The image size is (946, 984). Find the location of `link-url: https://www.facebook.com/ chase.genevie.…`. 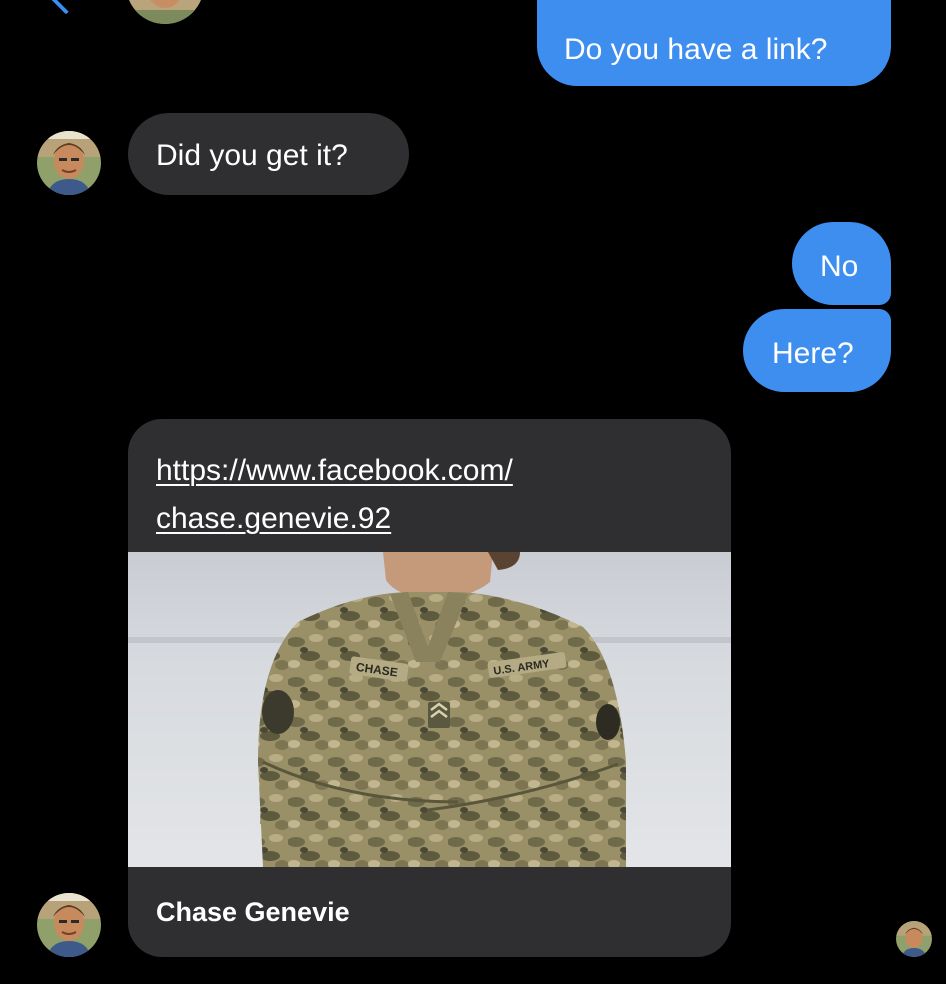

link-url: https://www.facebook.com/ chase.genevie.… is located at coordinates (334, 495).